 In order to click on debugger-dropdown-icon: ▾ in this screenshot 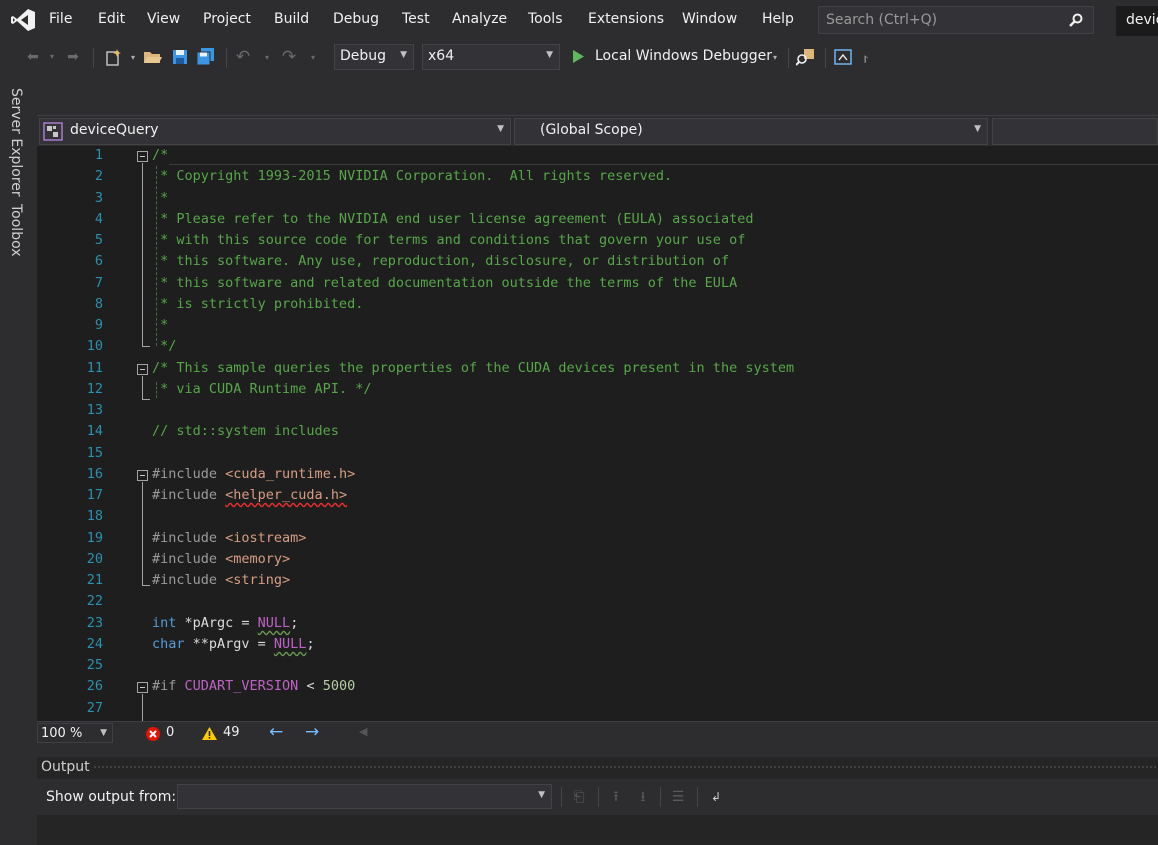, I will do `click(775, 58)`.